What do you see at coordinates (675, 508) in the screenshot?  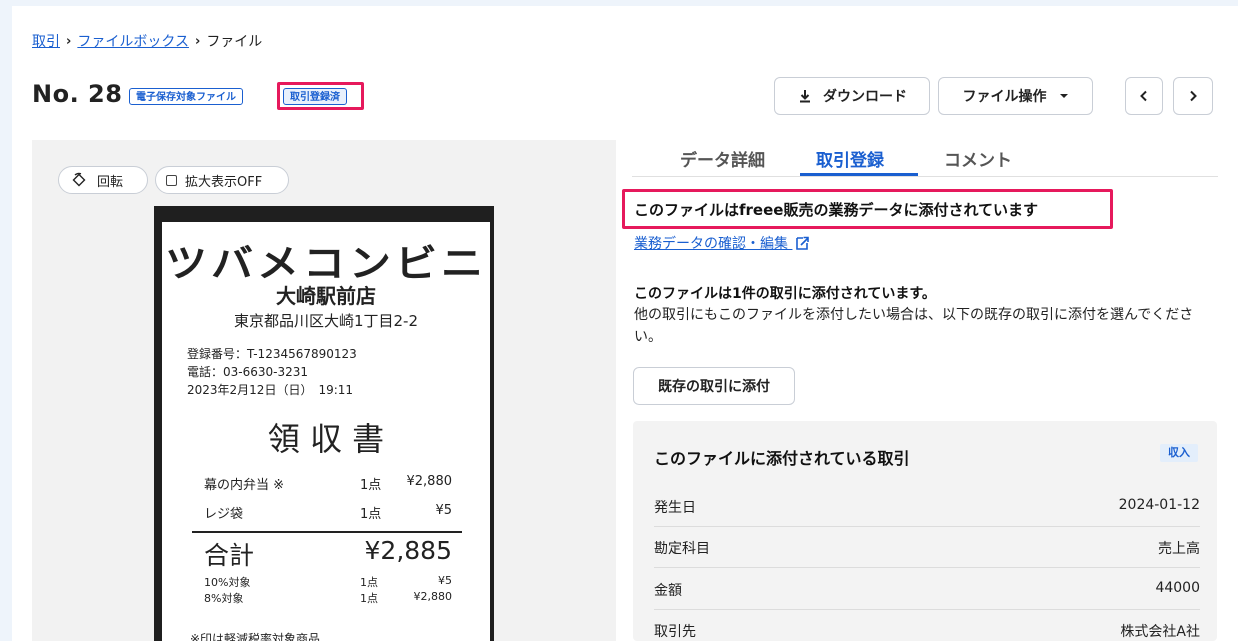 I see `row-label-date: 発生日` at bounding box center [675, 508].